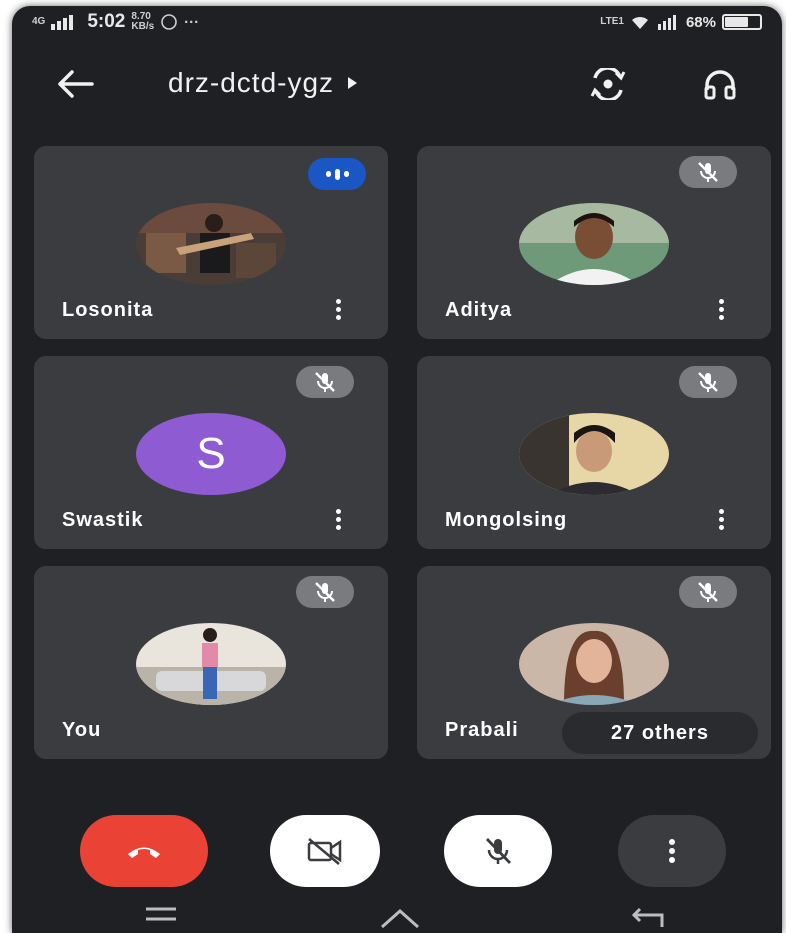 The height and width of the screenshot is (933, 786). What do you see at coordinates (192, 22) in the screenshot?
I see `more-notifications-icon: ···` at bounding box center [192, 22].